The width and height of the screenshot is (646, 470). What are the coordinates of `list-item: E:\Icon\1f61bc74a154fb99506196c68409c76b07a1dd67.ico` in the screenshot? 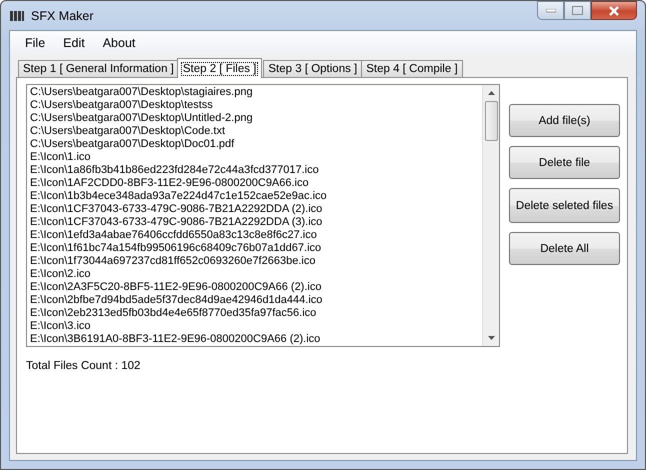 It's located at (254, 248).